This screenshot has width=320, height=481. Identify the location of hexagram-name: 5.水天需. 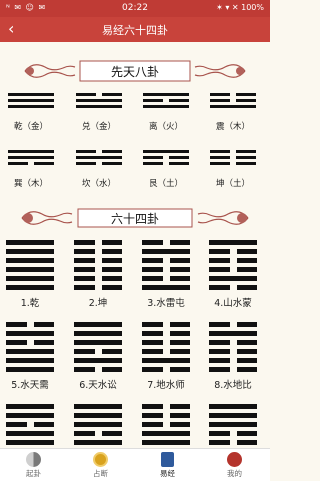
(30, 385).